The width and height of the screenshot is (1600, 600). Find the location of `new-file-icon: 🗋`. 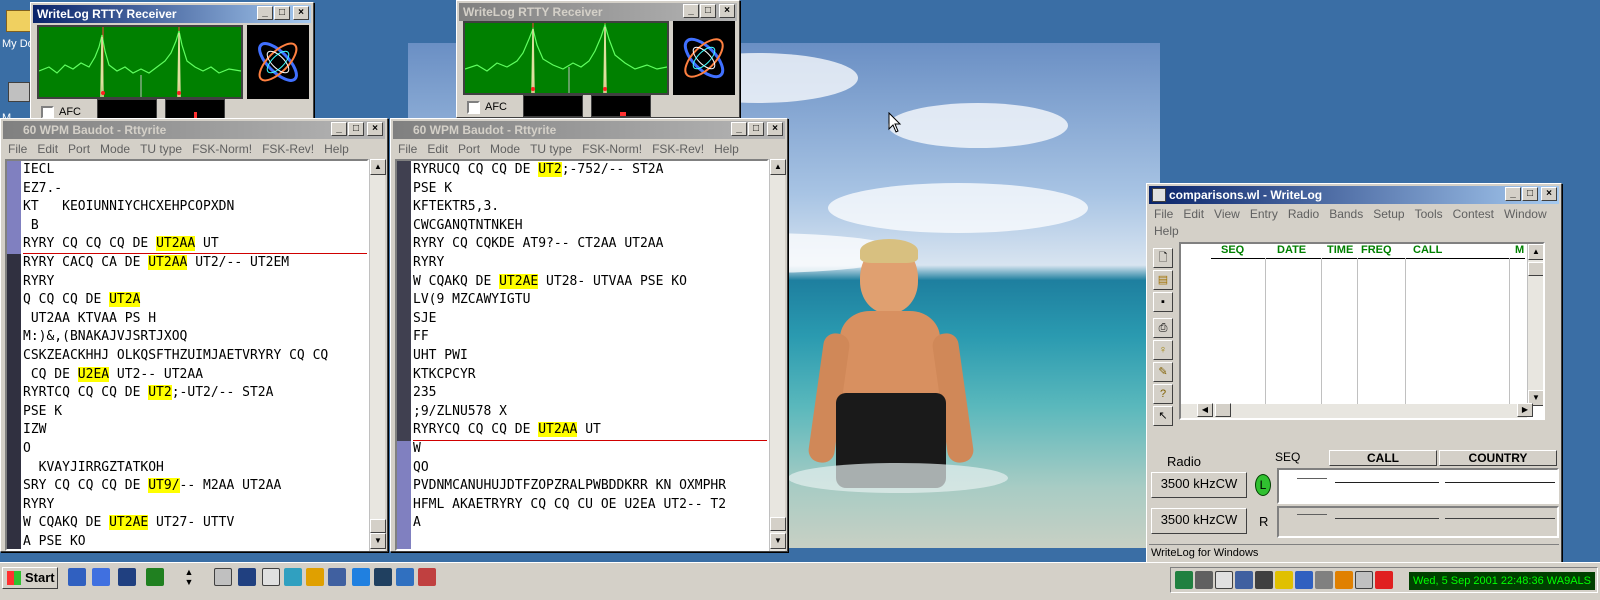

new-file-icon: 🗋 is located at coordinates (1163, 258).